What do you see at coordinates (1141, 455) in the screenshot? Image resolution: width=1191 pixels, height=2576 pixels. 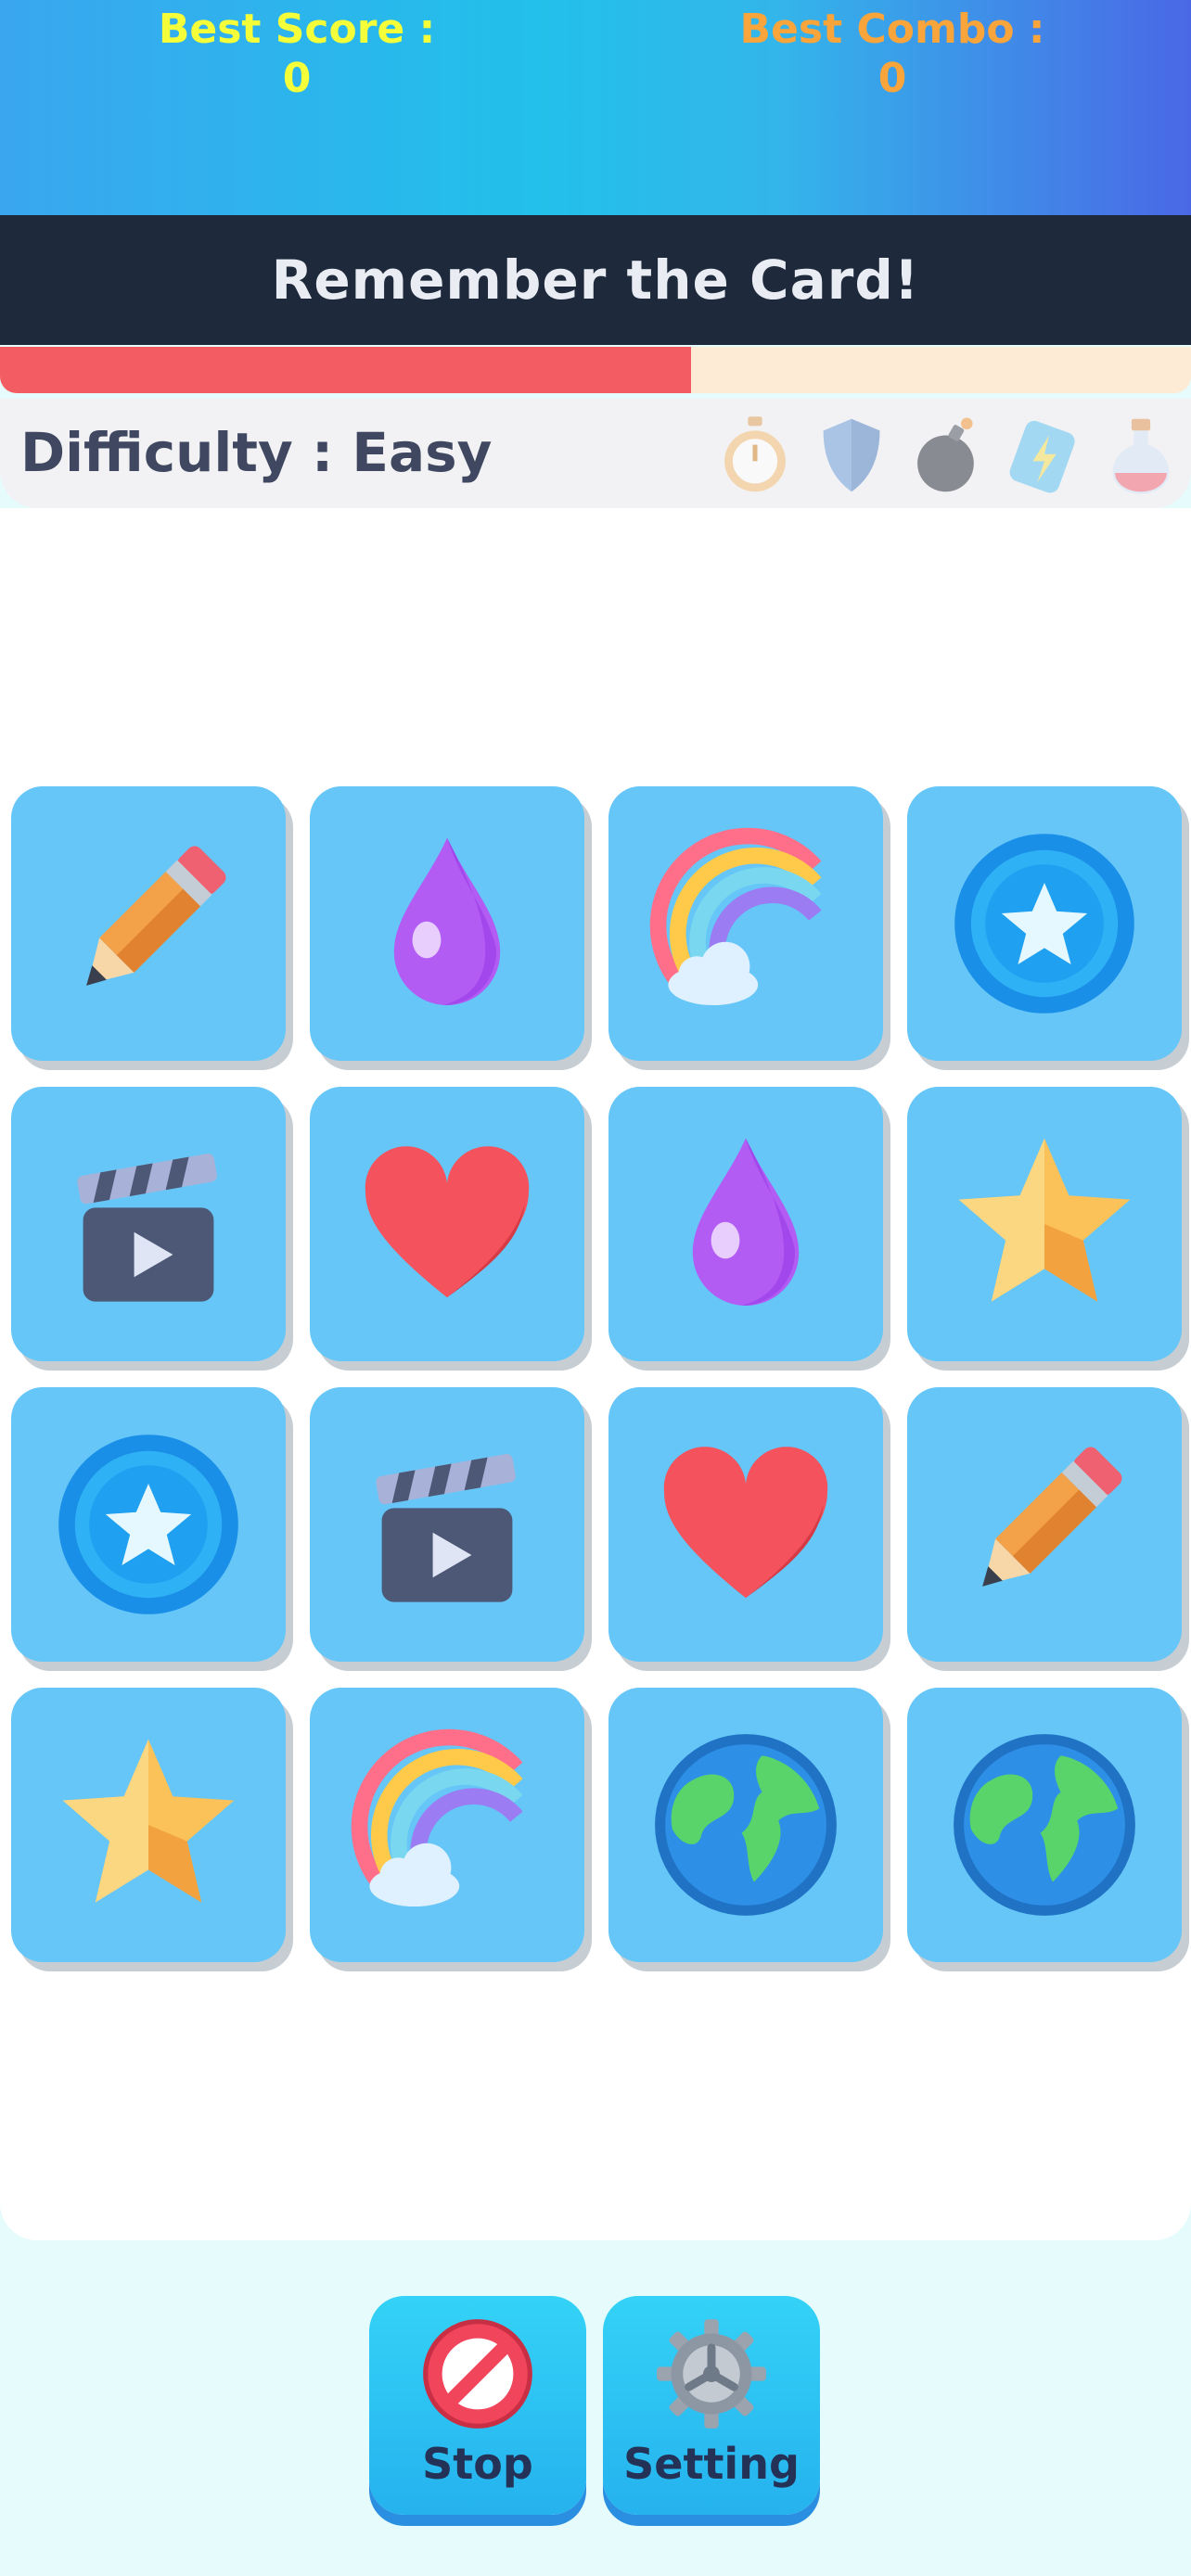 I see `potion-icon` at bounding box center [1141, 455].